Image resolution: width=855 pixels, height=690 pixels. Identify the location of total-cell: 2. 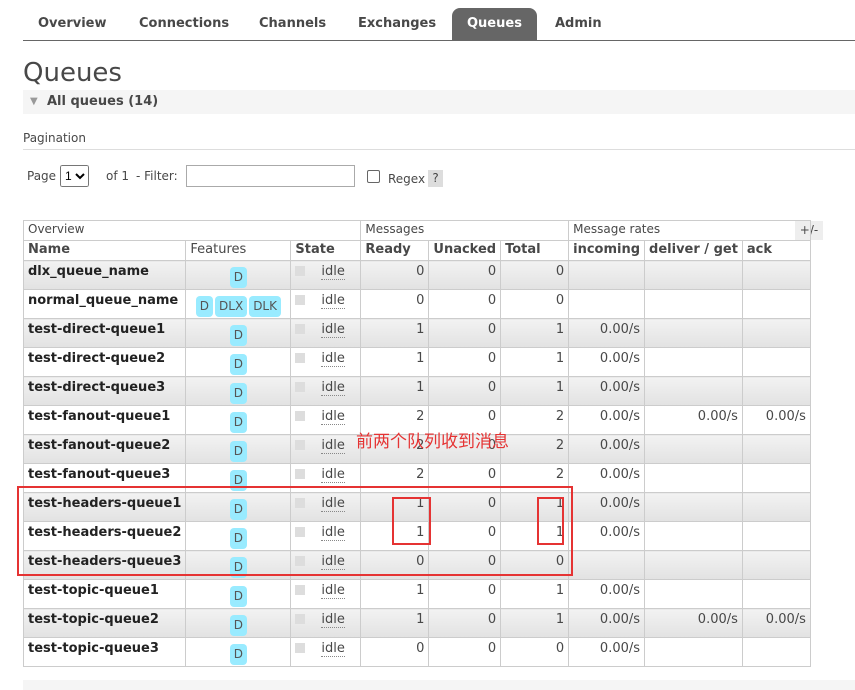
(535, 449).